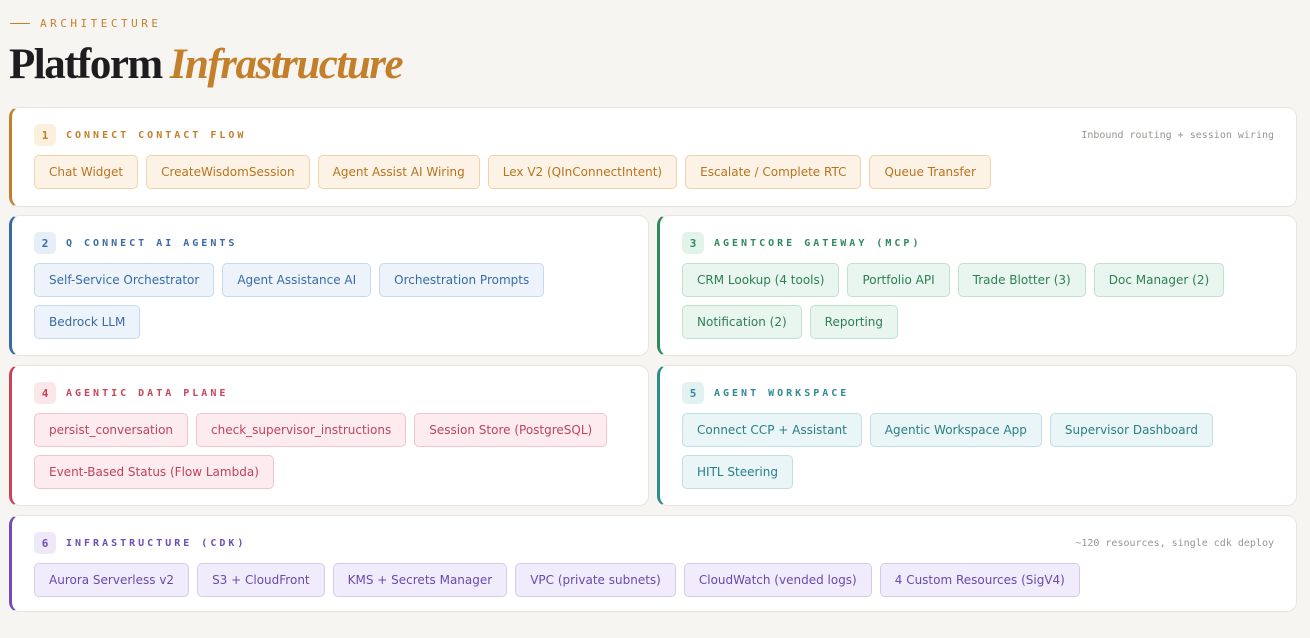  Describe the element at coordinates (297, 280) in the screenshot. I see `chip-agent-assistance-ai: Agent Assistance AI` at that location.